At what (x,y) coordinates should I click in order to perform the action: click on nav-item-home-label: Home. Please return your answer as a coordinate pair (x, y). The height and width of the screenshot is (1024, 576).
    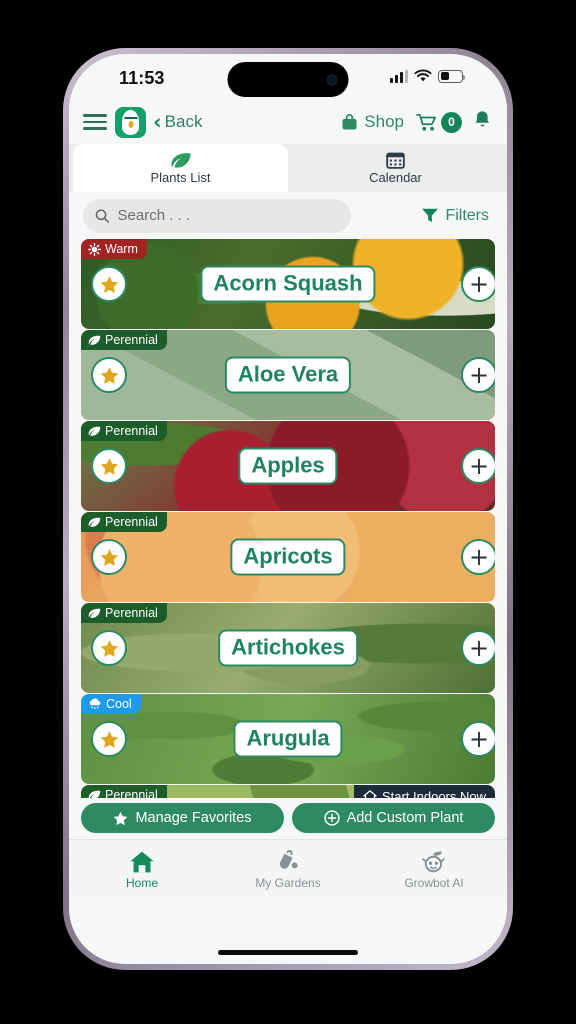
    Looking at the image, I should click on (141, 882).